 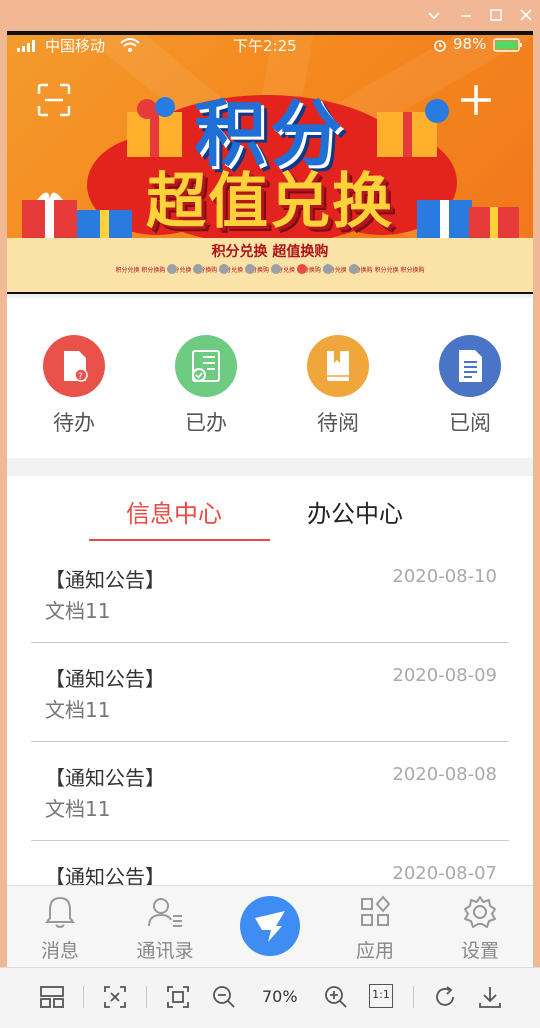 What do you see at coordinates (206, 423) in the screenshot?
I see `quick-action-label: 已办` at bounding box center [206, 423].